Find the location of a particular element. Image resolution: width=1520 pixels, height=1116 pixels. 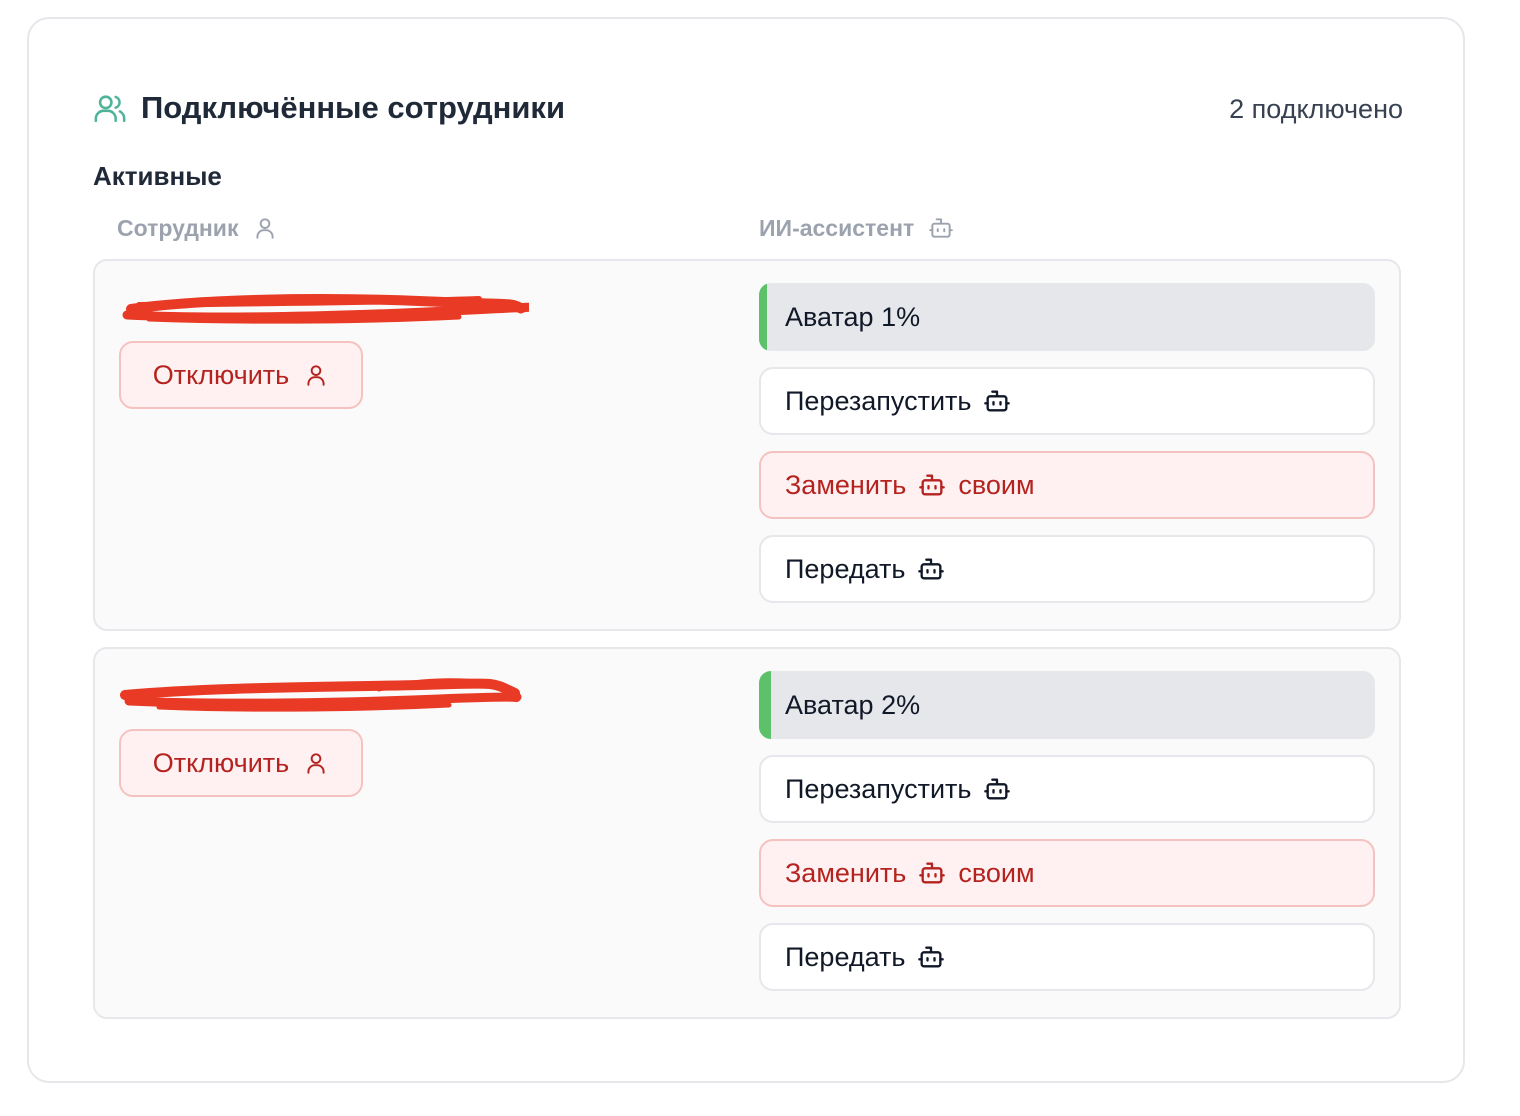

column-header-assistant: ИИ-ассистент is located at coordinates (856, 228).